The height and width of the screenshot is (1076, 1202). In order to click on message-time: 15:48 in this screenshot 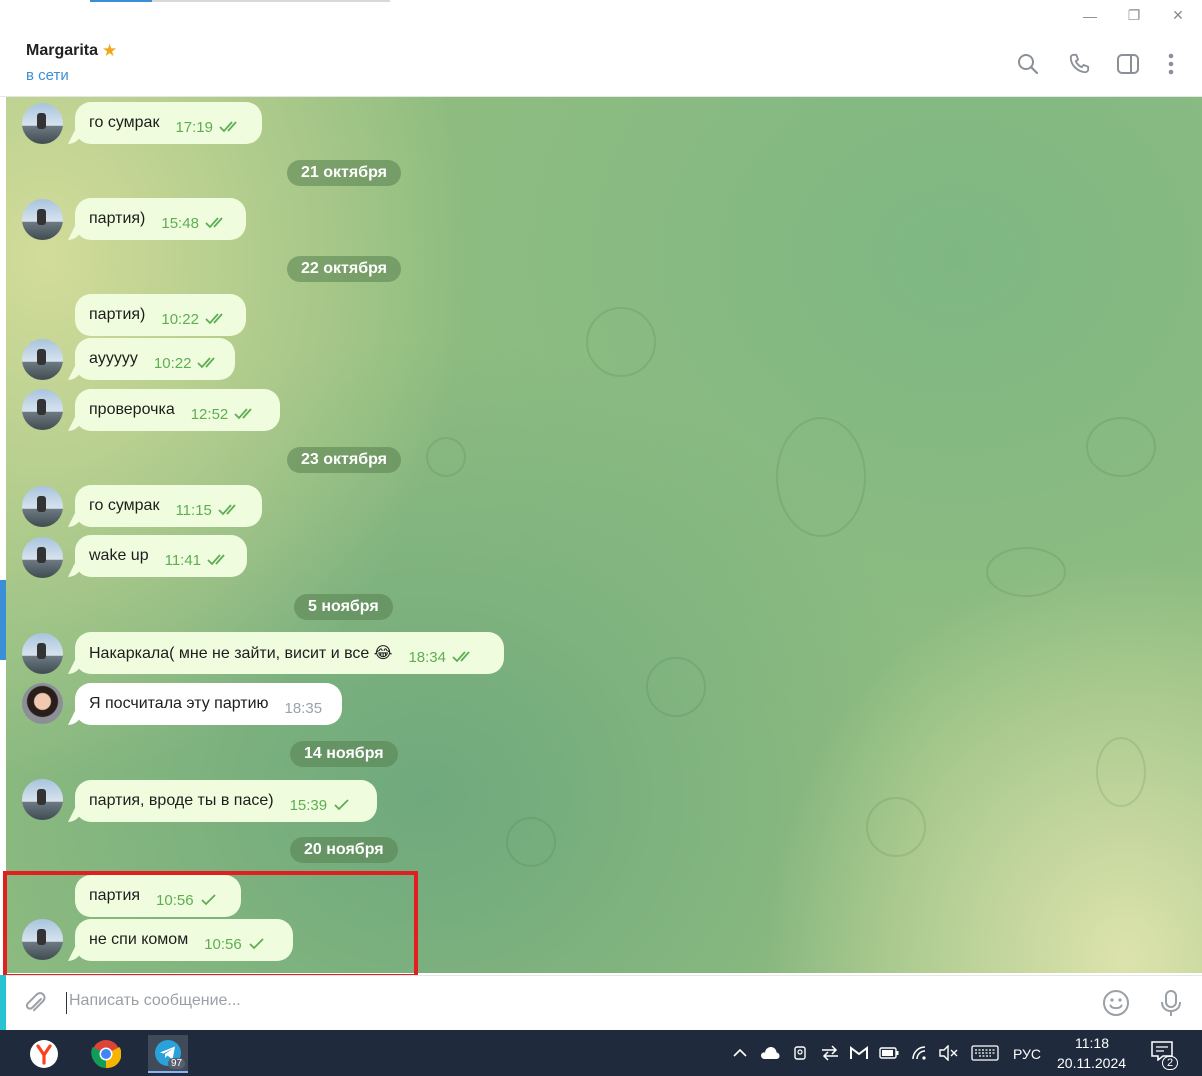, I will do `click(180, 223)`.